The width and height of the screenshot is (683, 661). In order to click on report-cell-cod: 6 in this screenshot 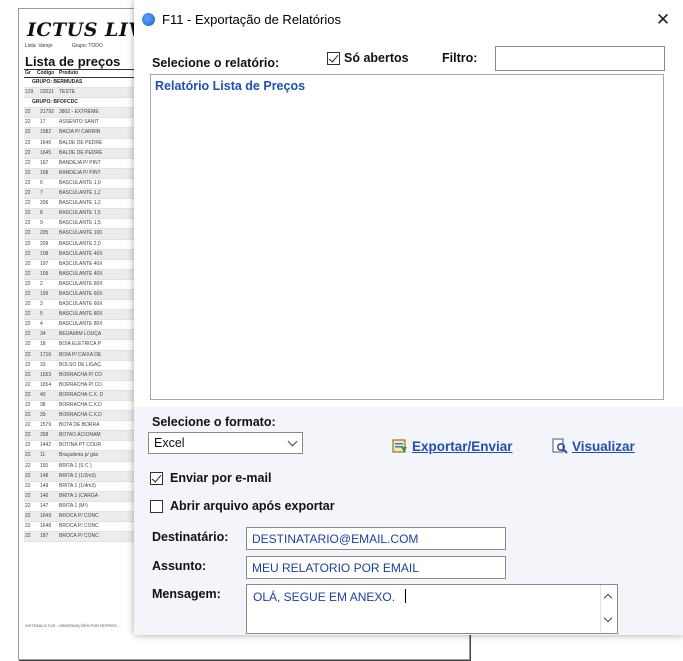, I will do `click(41, 182)`.